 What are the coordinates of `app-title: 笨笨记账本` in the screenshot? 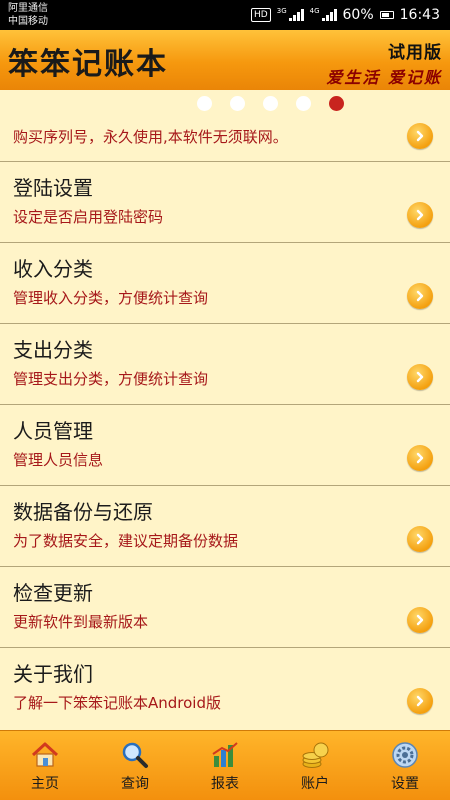 It's located at (88, 64).